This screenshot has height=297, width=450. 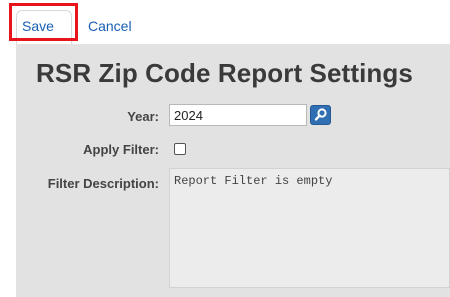 I want to click on cancel-button: Cancel, so click(x=110, y=26).